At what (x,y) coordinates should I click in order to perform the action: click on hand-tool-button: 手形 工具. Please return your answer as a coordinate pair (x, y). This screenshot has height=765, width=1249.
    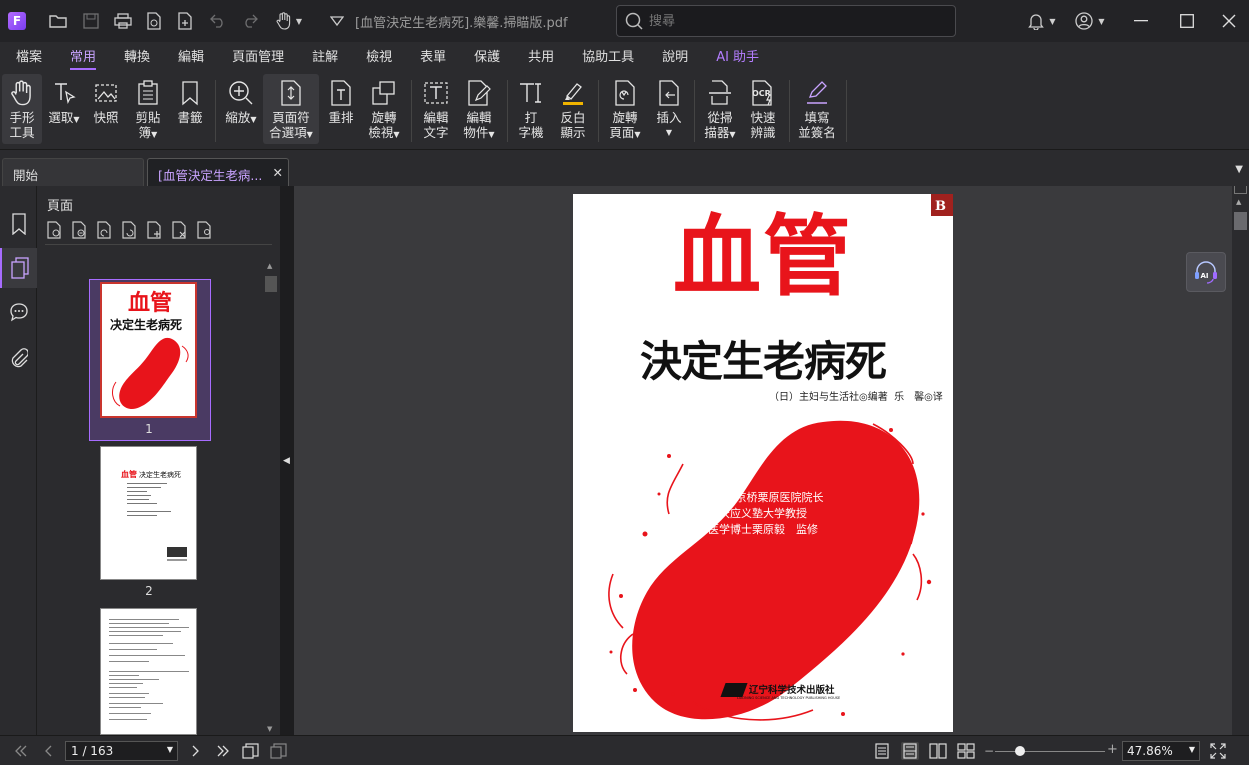
    Looking at the image, I should click on (22, 109).